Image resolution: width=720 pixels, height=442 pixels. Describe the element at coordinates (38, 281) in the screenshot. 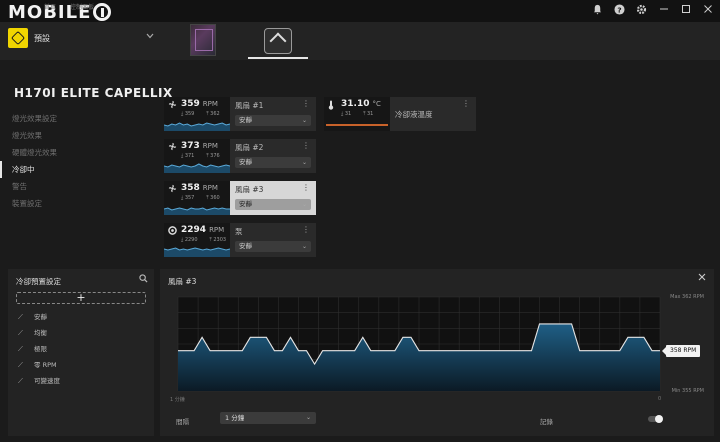

I see `presets-title: 冷卻預置設定` at that location.